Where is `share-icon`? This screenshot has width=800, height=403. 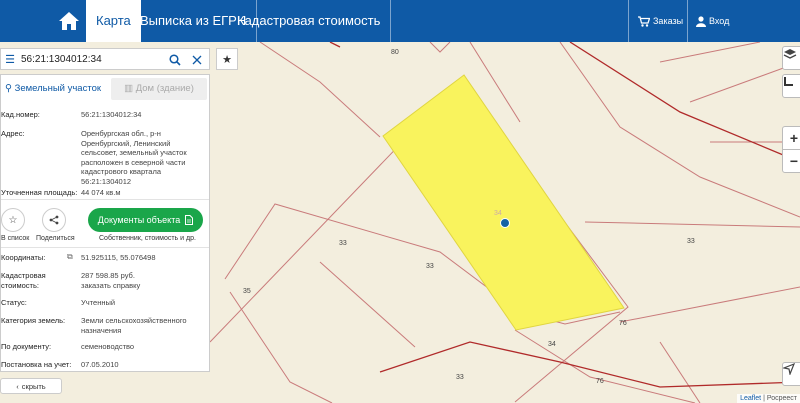
share-icon is located at coordinates (54, 220).